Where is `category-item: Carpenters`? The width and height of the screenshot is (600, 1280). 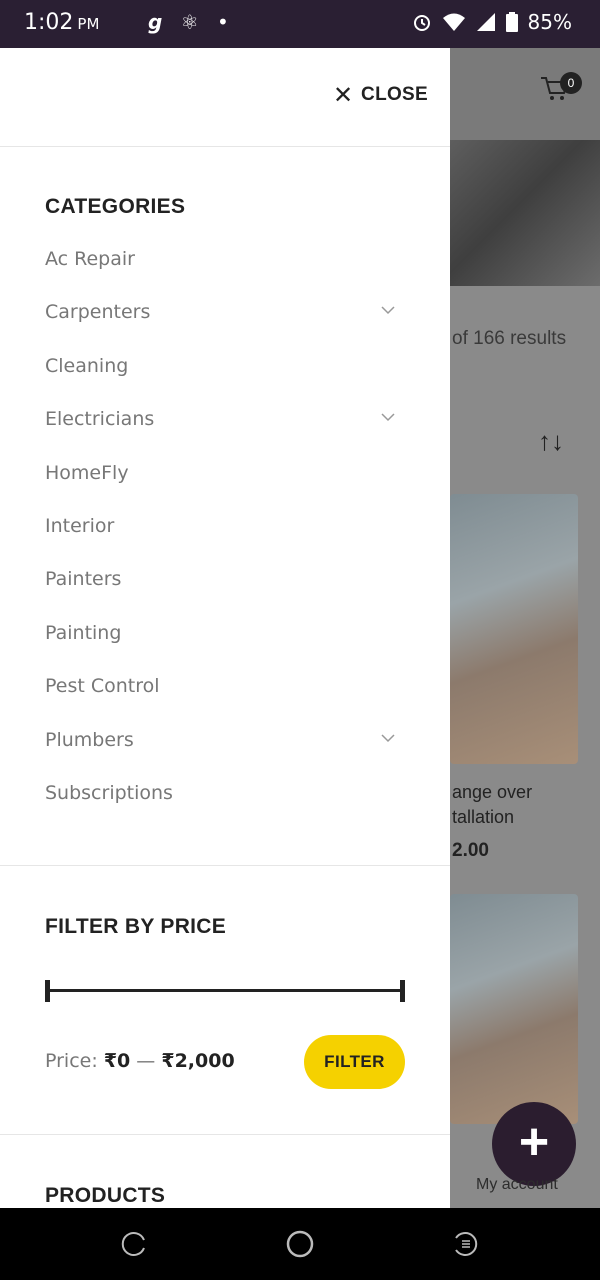 category-item: Carpenters is located at coordinates (225, 327).